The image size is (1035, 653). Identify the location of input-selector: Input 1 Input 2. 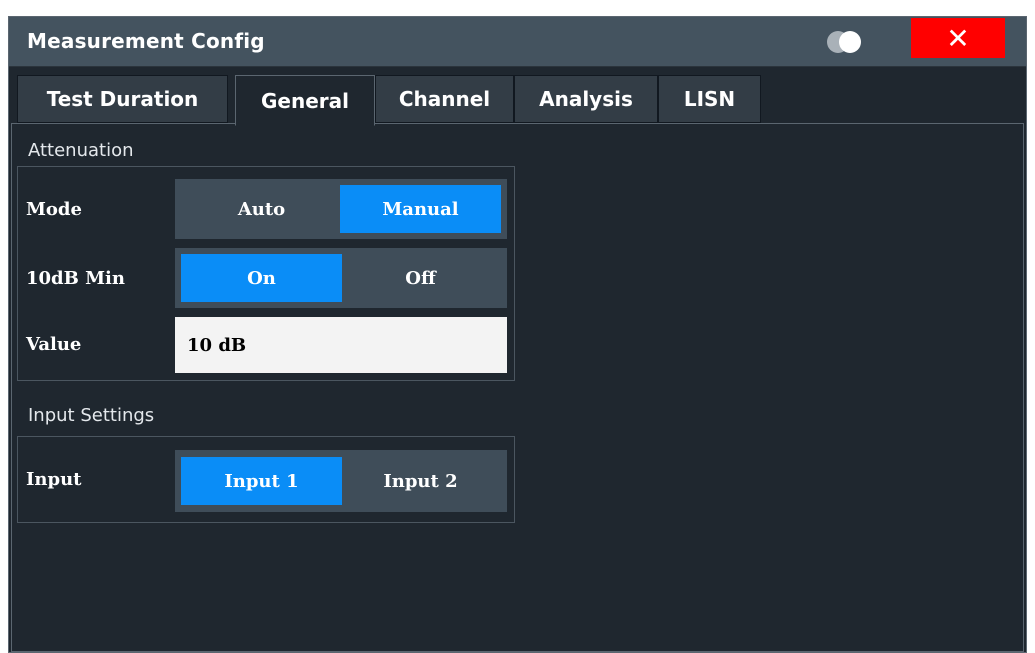
(341, 481).